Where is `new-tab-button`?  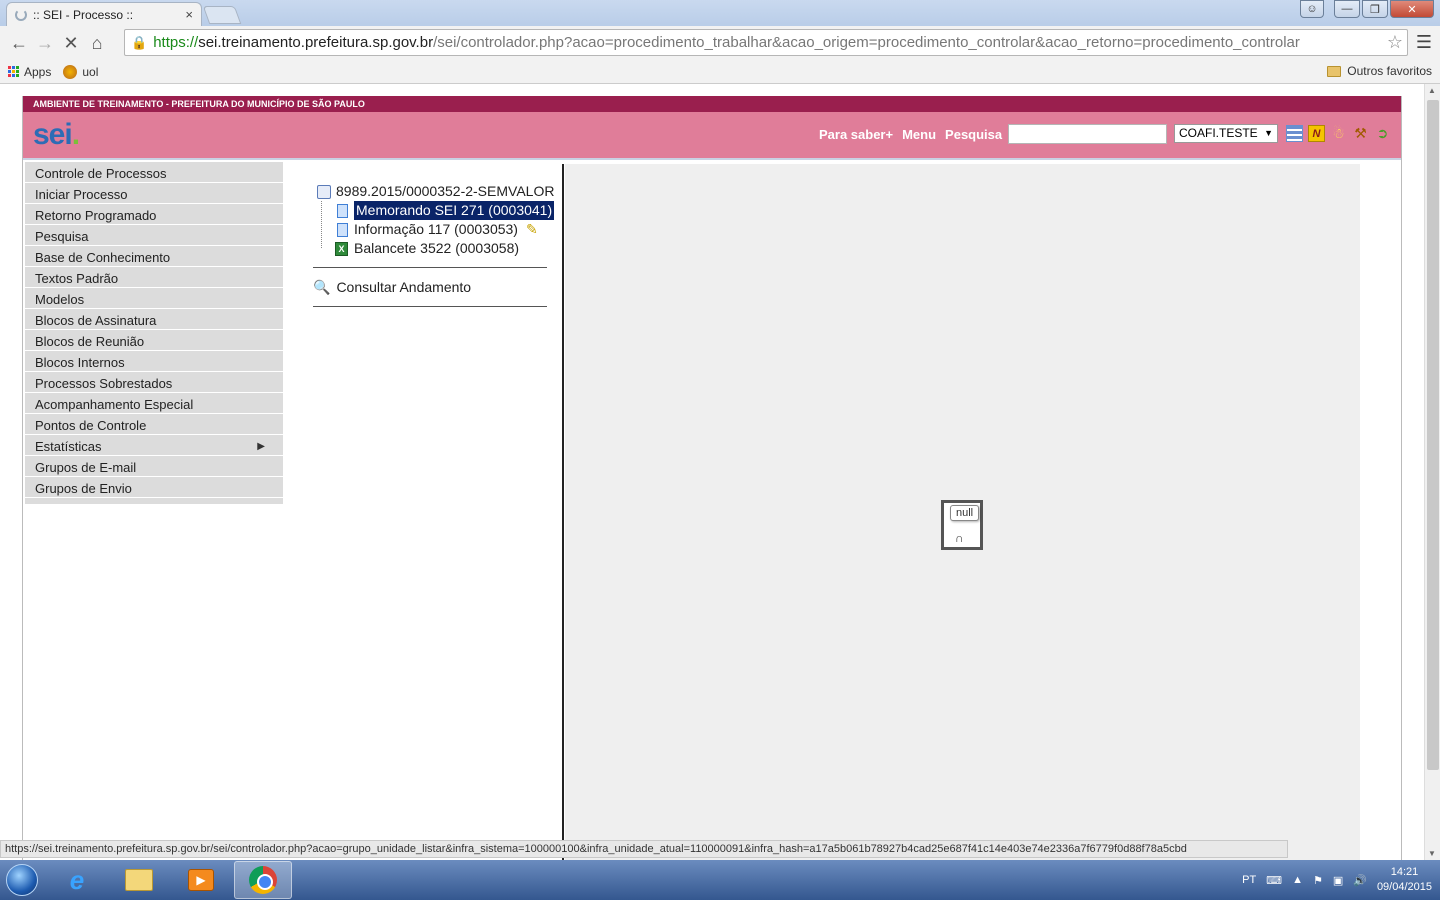 new-tab-button is located at coordinates (222, 15).